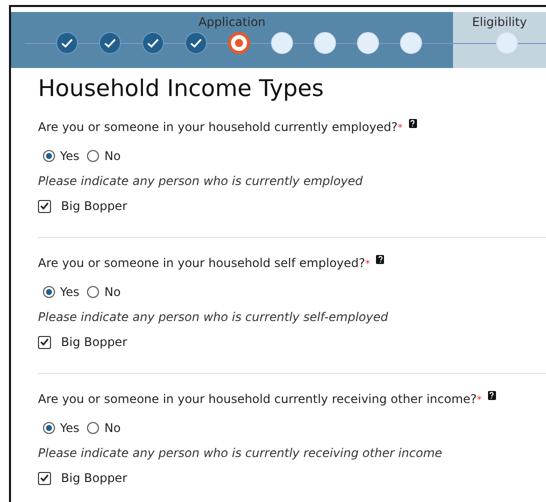  Describe the element at coordinates (214, 316) in the screenshot. I see `hint-text: Please indicate any person who is currently self-employed` at that location.